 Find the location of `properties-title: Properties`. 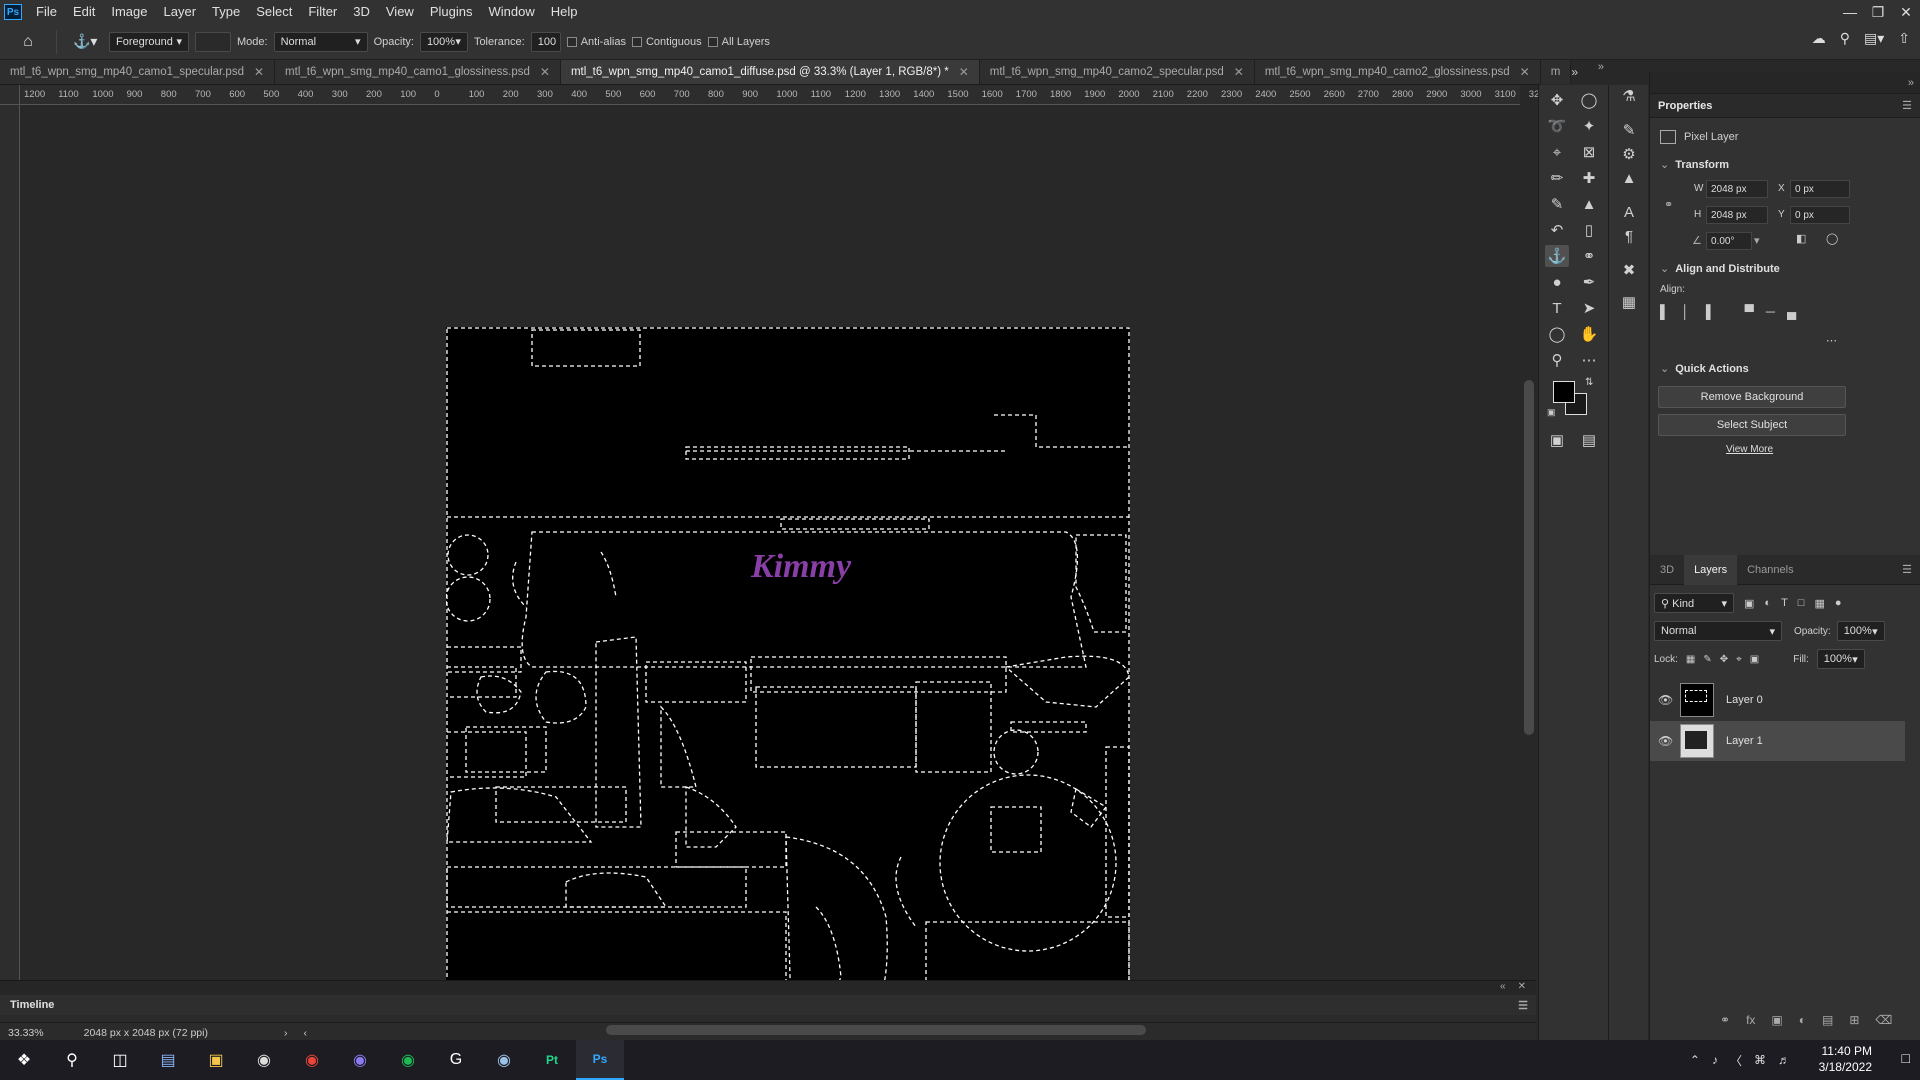

properties-title: Properties is located at coordinates (1685, 106).